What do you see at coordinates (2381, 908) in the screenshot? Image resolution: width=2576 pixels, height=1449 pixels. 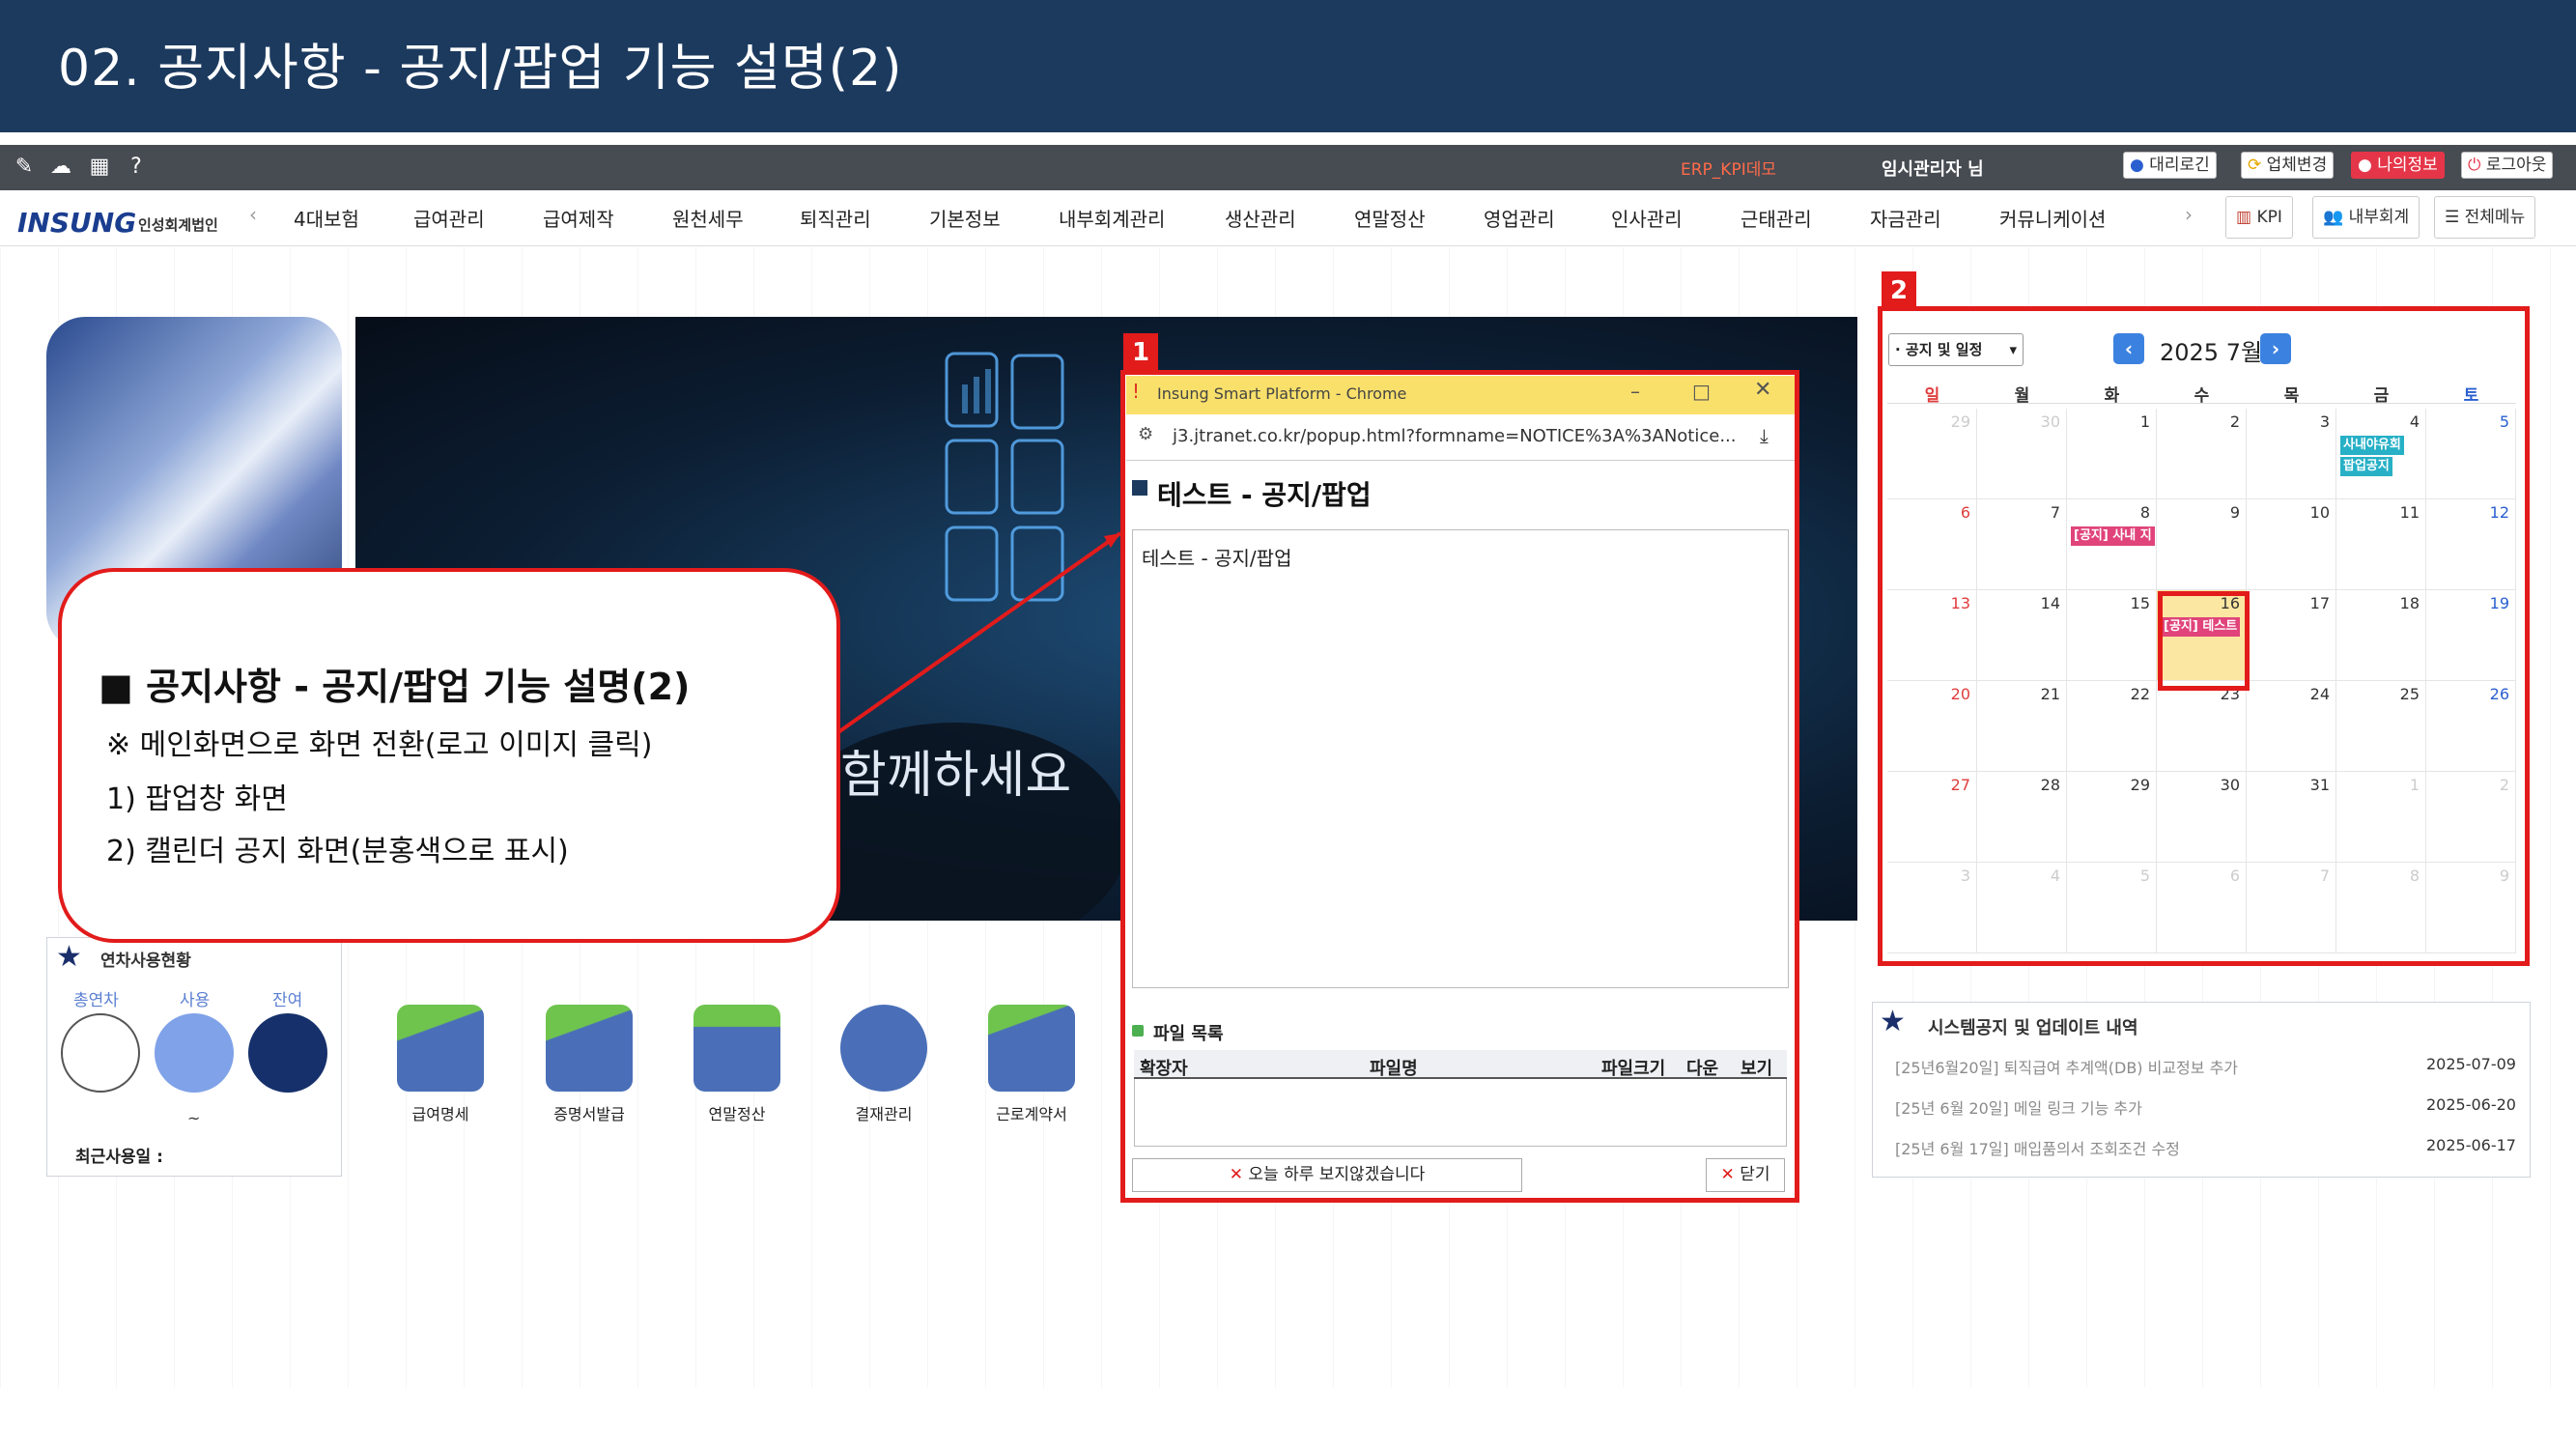 I see `calendar-day: 8` at bounding box center [2381, 908].